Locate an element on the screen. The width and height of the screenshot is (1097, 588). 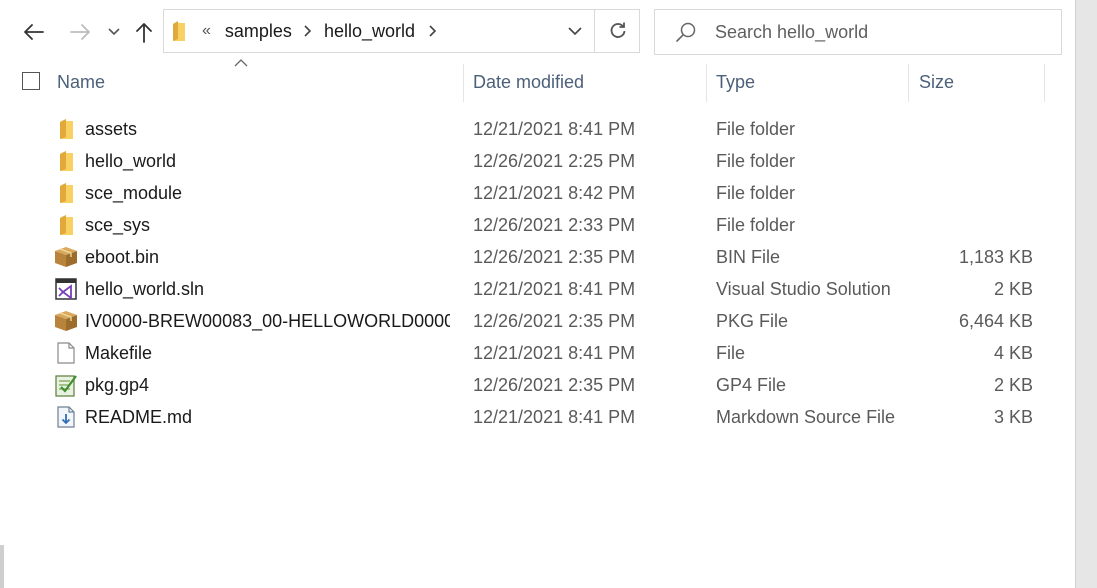
arrow-right-icon is located at coordinates (80, 32).